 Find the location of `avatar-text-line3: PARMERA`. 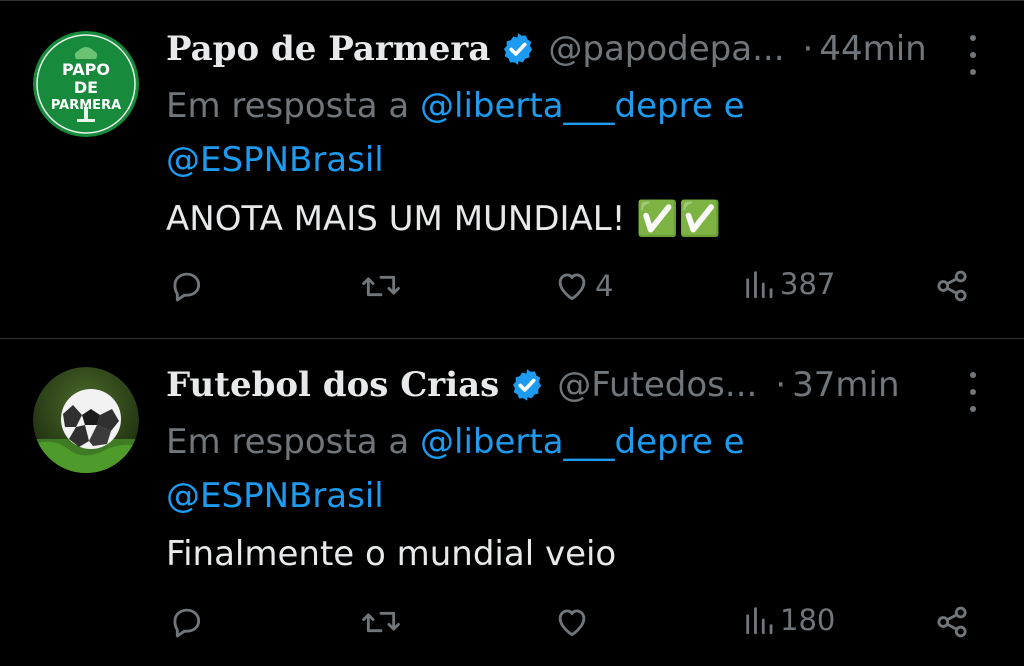

avatar-text-line3: PARMERA is located at coordinates (86, 105).